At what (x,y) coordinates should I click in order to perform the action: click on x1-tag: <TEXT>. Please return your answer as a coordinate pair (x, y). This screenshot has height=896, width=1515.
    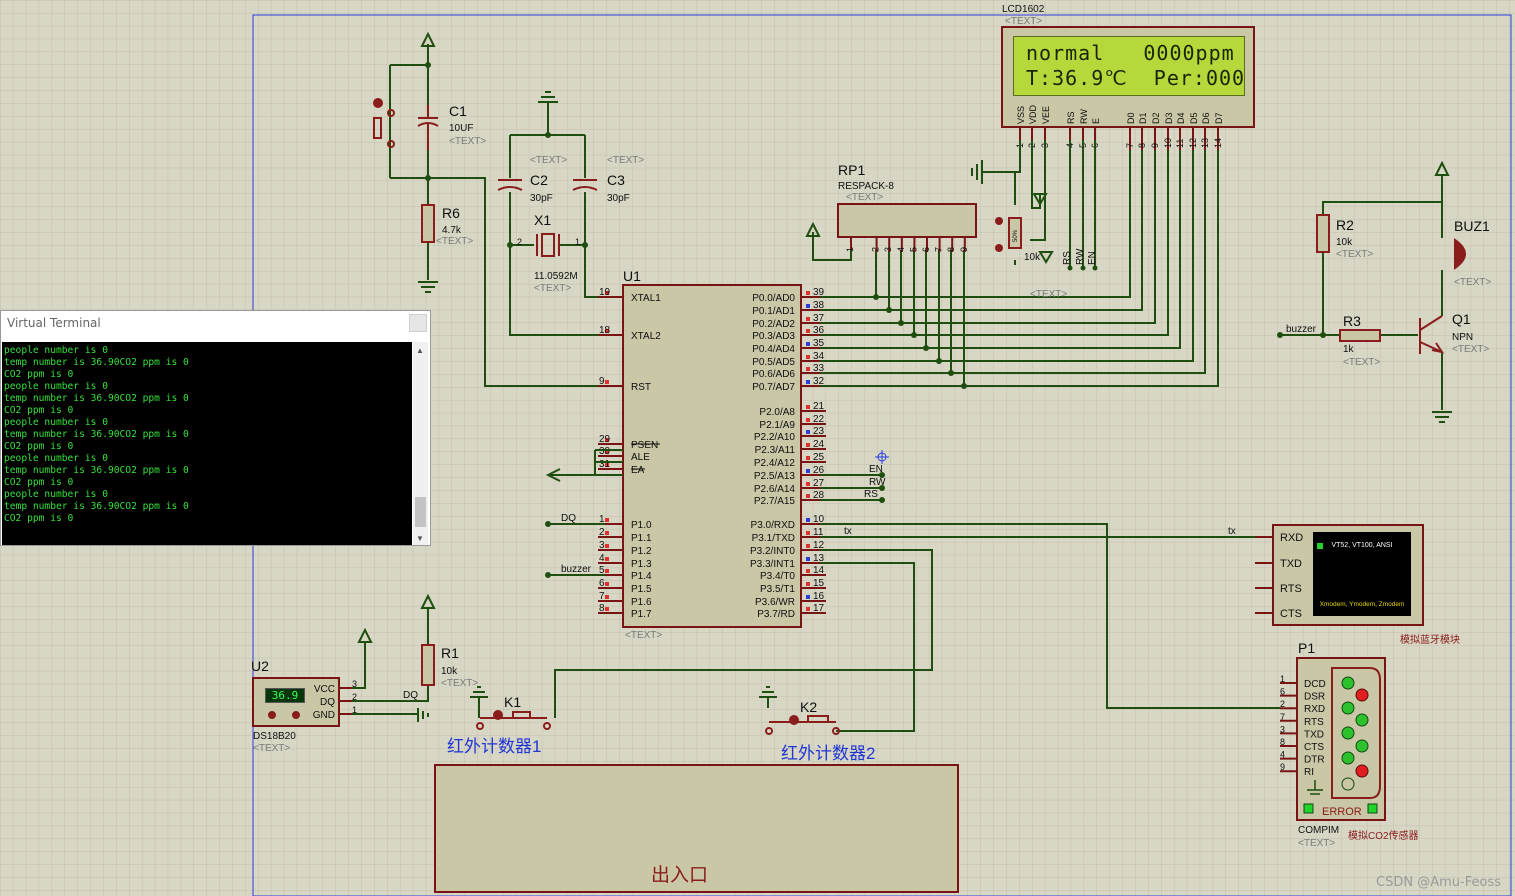
    Looking at the image, I should click on (552, 288).